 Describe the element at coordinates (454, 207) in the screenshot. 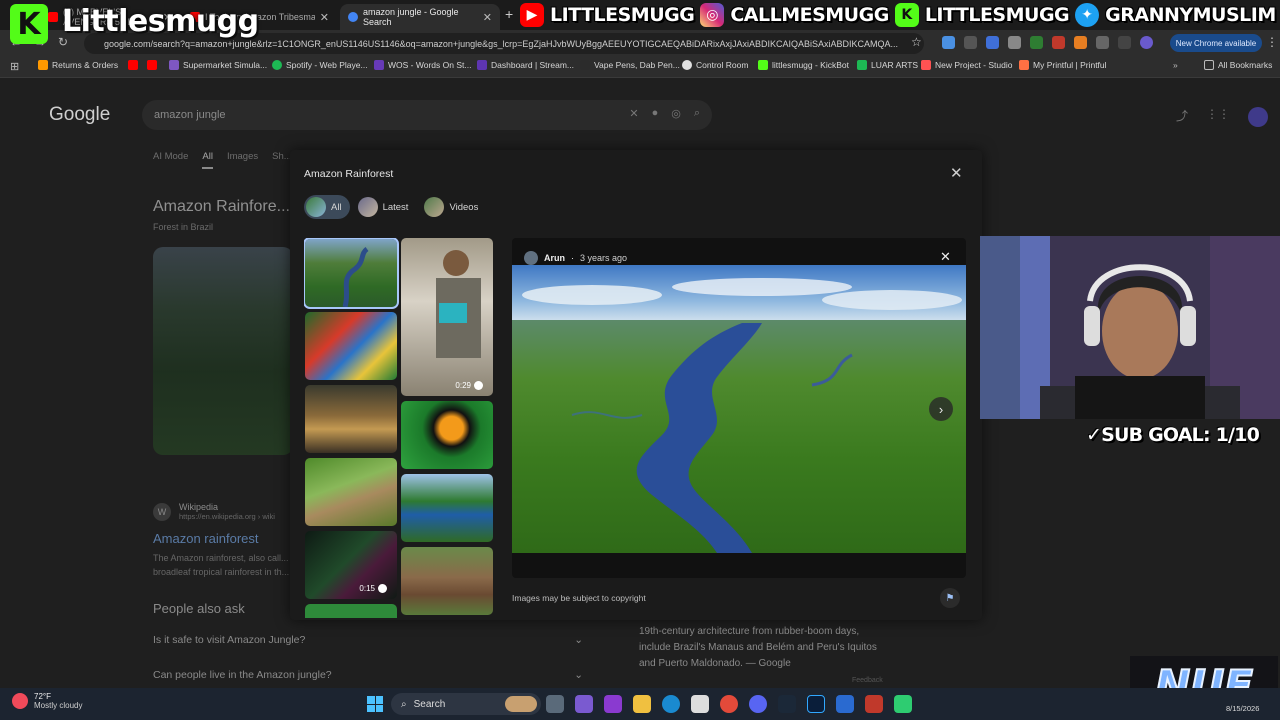

I see `chip-videos: Videos` at that location.